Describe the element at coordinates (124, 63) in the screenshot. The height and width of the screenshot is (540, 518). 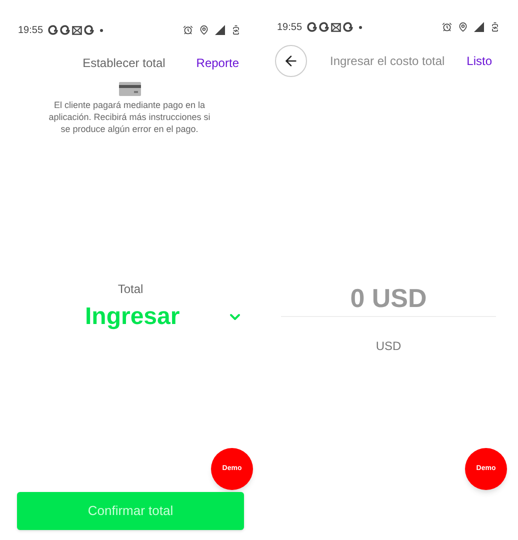
I see `screen-title: Establecer total` at that location.